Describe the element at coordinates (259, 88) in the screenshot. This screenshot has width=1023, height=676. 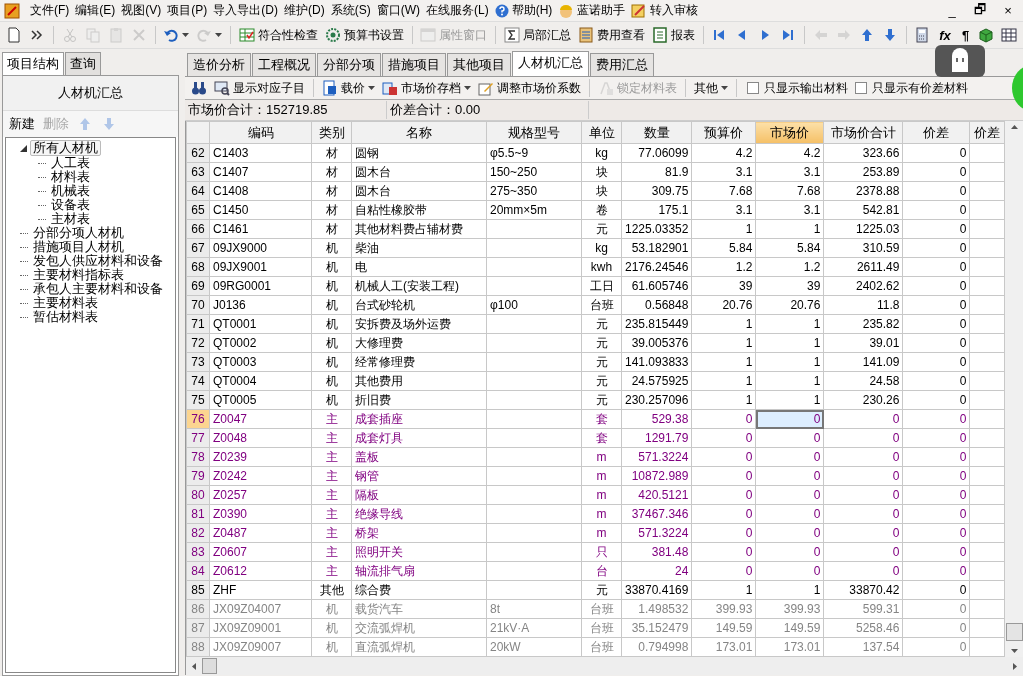
I see `toolbar-button: 显示对应子目` at that location.